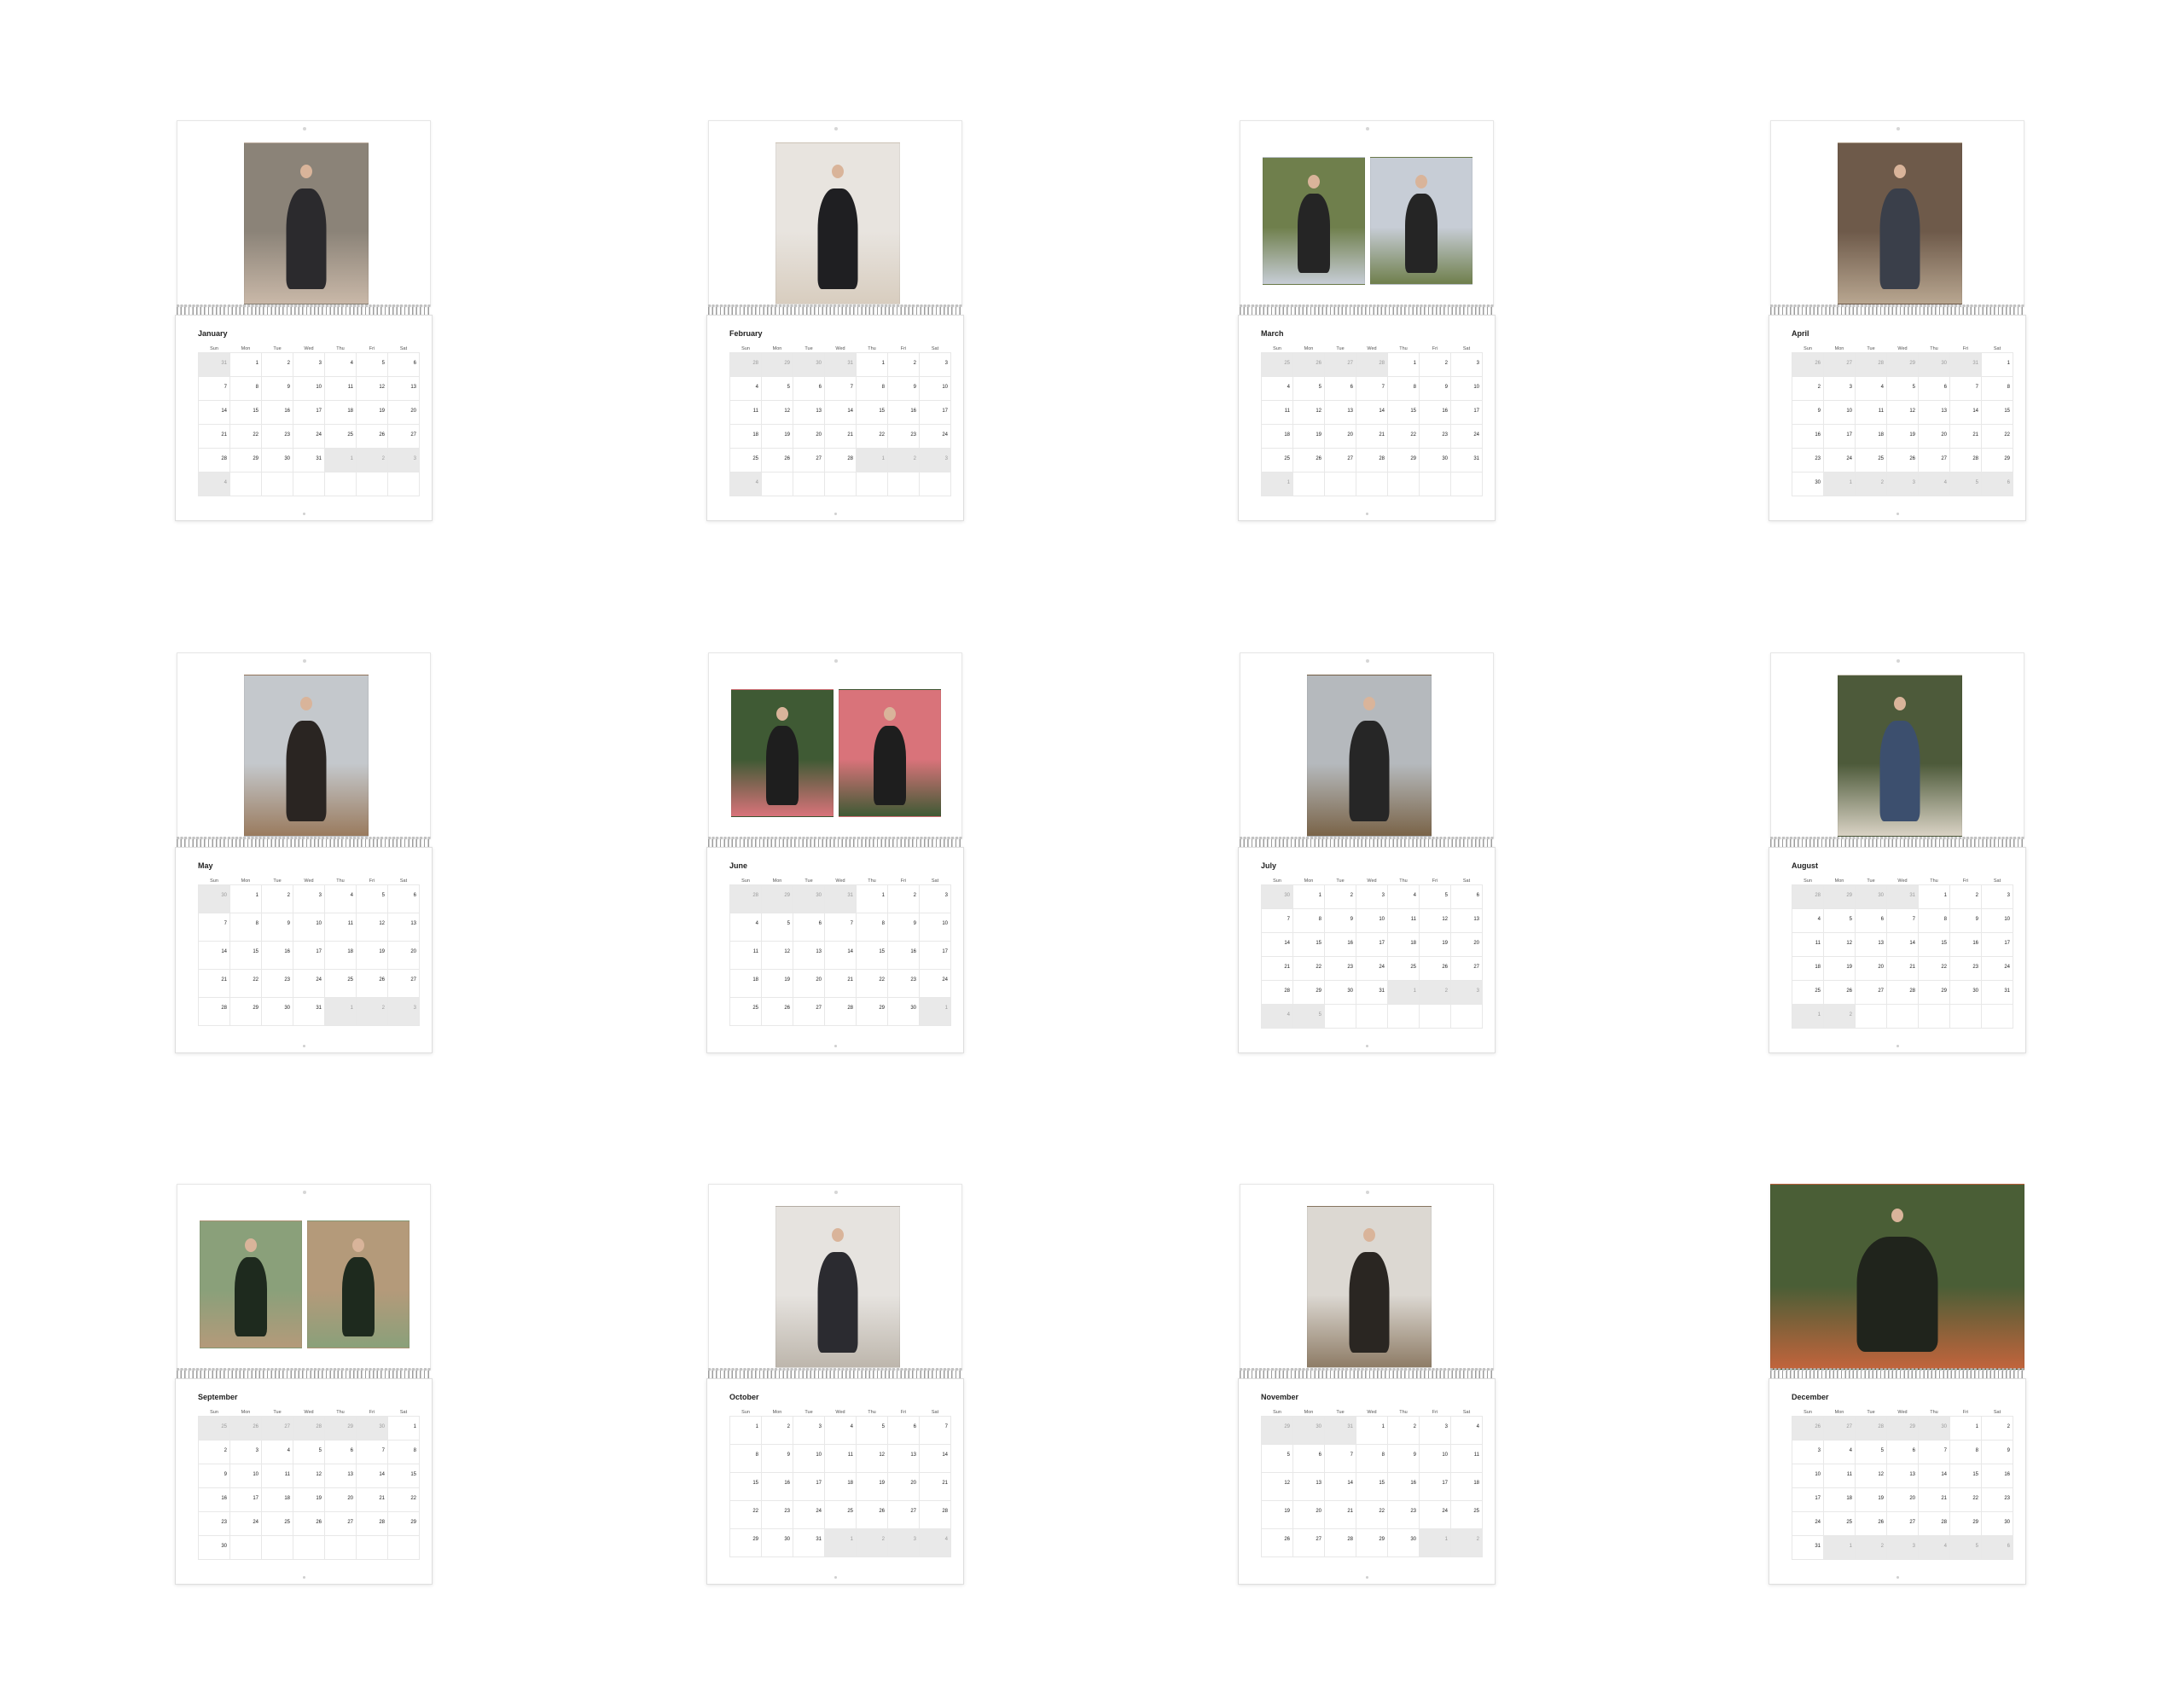 The width and height of the screenshot is (2184, 1687). What do you see at coordinates (404, 389) in the screenshot?
I see `day-cell: 13` at bounding box center [404, 389].